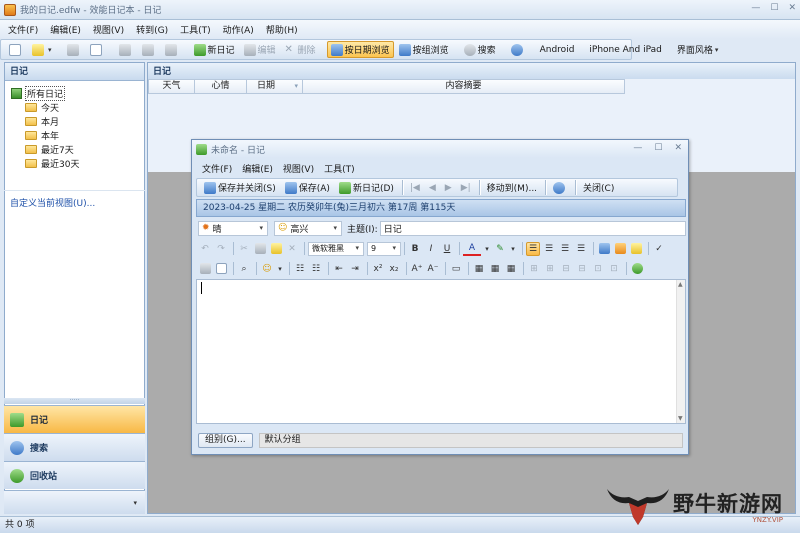 The image size is (800, 533). What do you see at coordinates (480, 49) in the screenshot?
I see `search-button: 搜索` at bounding box center [480, 49].